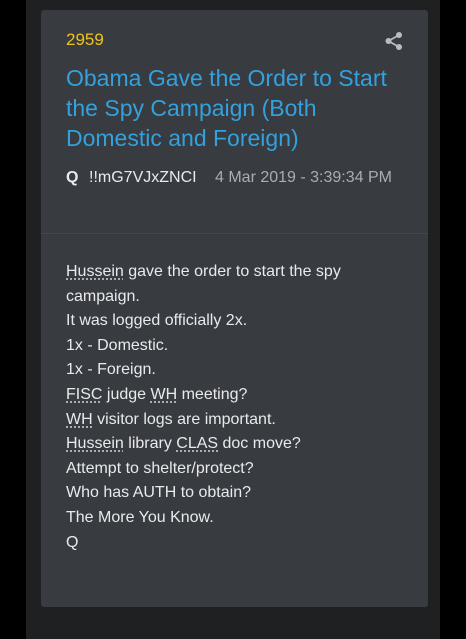 Image resolution: width=466 pixels, height=639 pixels. What do you see at coordinates (184, 419) in the screenshot?
I see `body-text-fragment: visitor logs are important.` at bounding box center [184, 419].